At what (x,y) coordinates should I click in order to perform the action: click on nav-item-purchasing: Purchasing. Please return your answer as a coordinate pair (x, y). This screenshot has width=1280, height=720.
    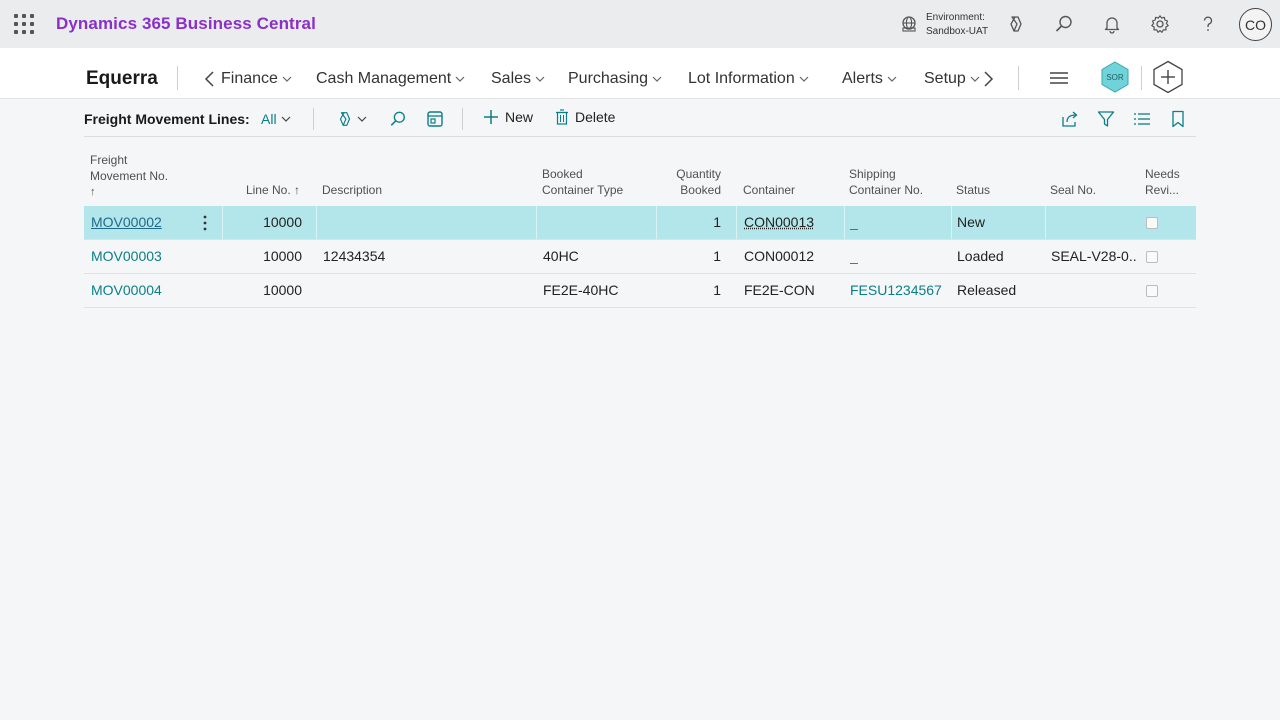
    Looking at the image, I should click on (615, 79).